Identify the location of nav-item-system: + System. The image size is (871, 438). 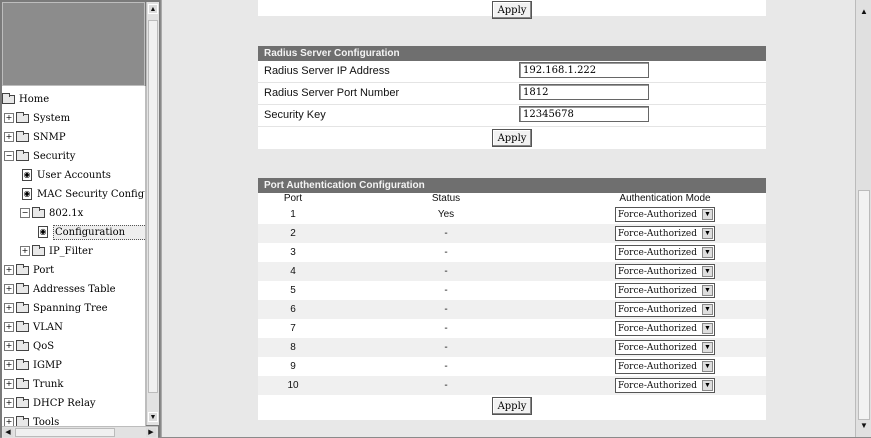
(37, 118).